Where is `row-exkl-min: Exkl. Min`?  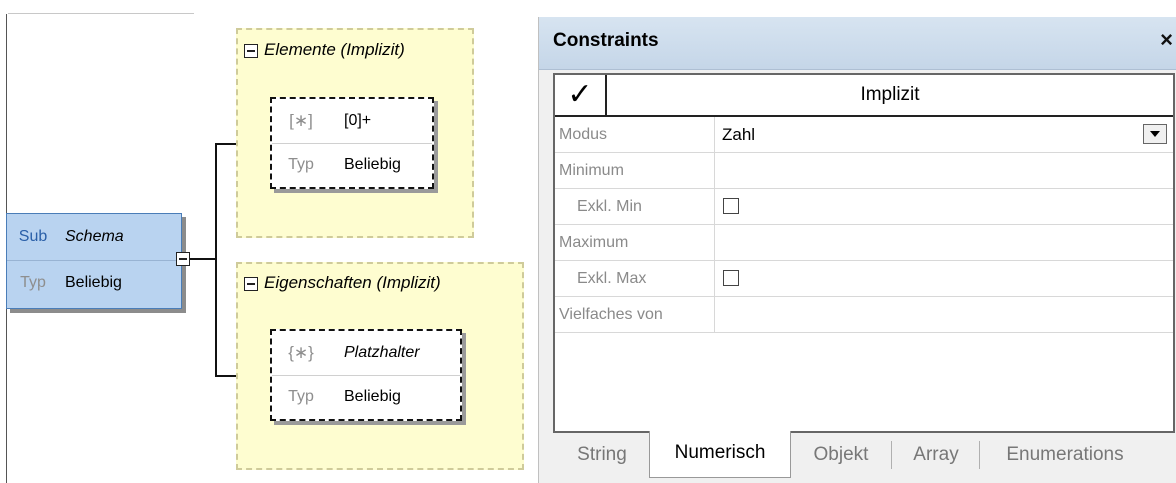
row-exkl-min: Exkl. Min is located at coordinates (864, 207).